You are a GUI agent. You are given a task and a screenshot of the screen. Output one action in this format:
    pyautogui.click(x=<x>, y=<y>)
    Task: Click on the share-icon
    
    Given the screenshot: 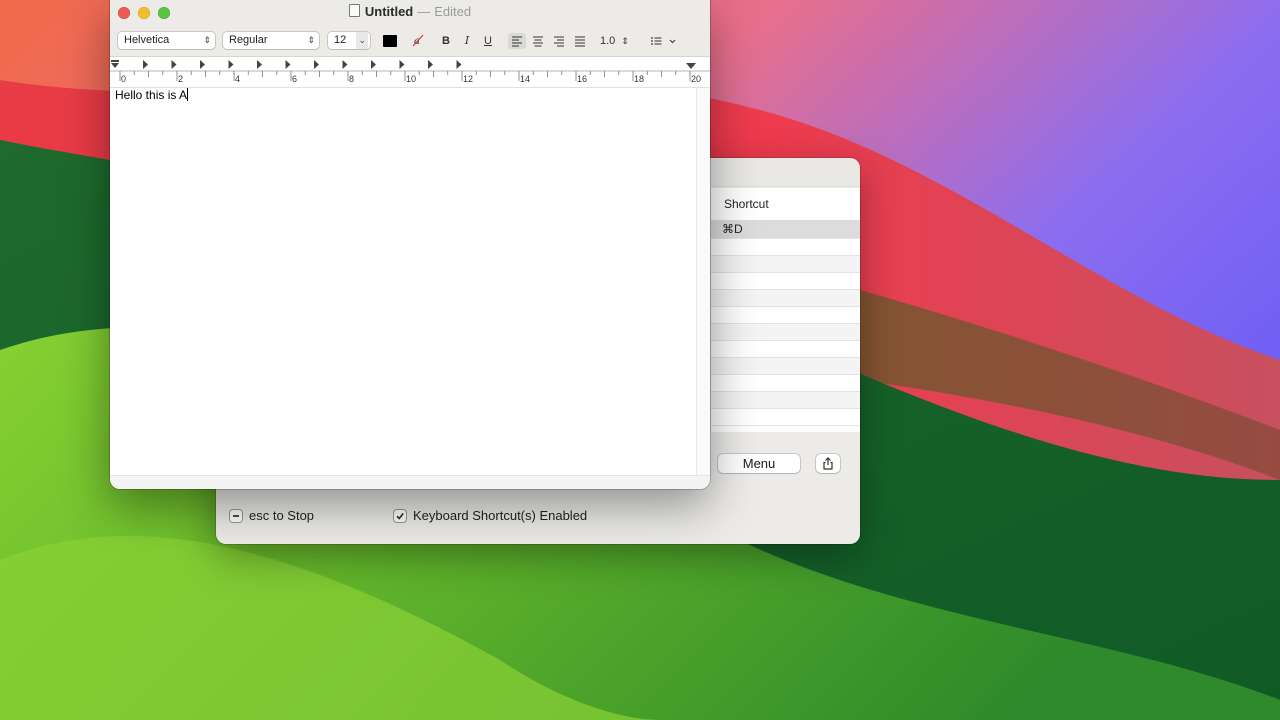 What is the action you would take?
    pyautogui.click(x=828, y=463)
    